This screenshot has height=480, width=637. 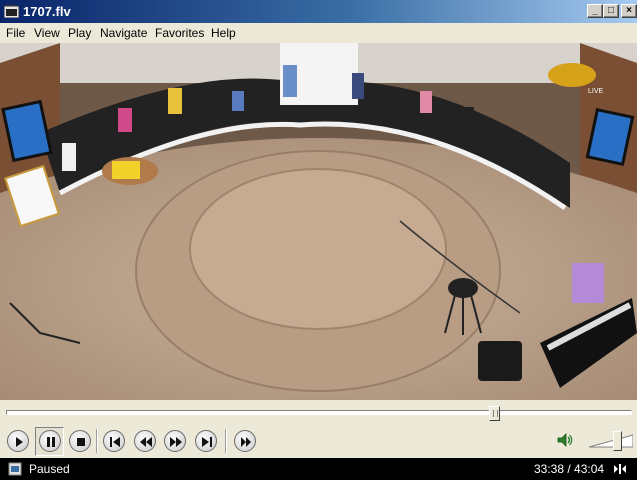 I want to click on pause-button, so click(x=50, y=441).